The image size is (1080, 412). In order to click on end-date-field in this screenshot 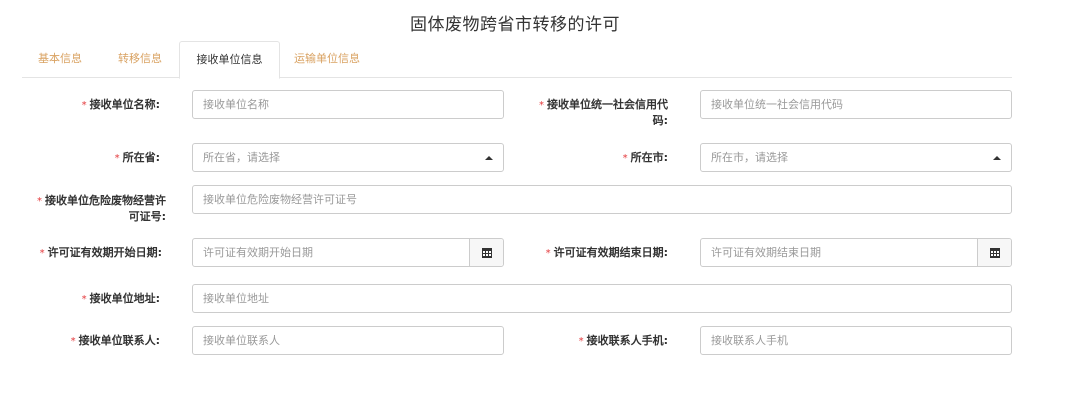, I will do `click(856, 252)`.